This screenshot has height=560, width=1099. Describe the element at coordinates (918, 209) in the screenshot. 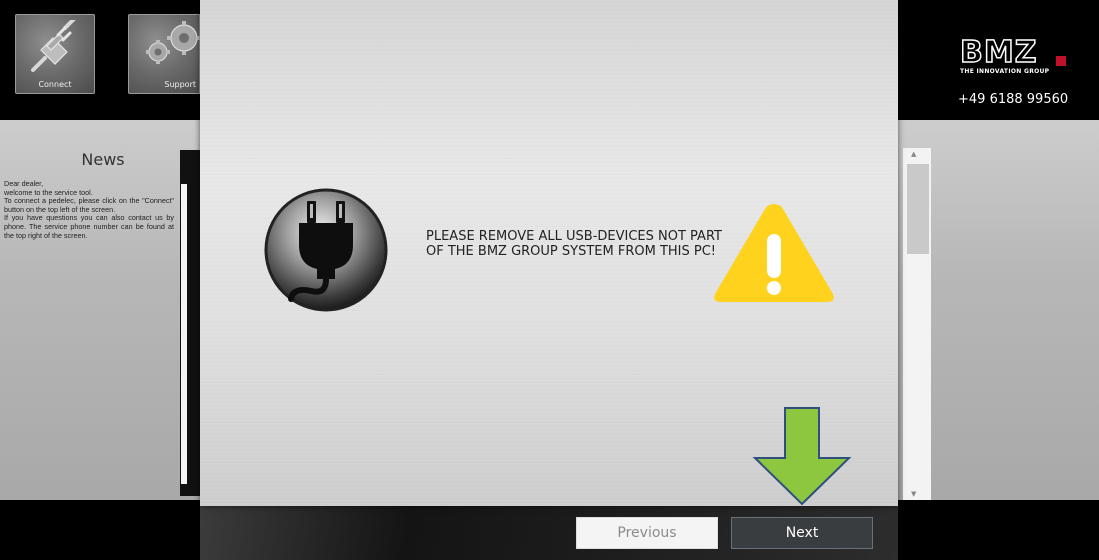

I see `right-scroll-thumb` at that location.